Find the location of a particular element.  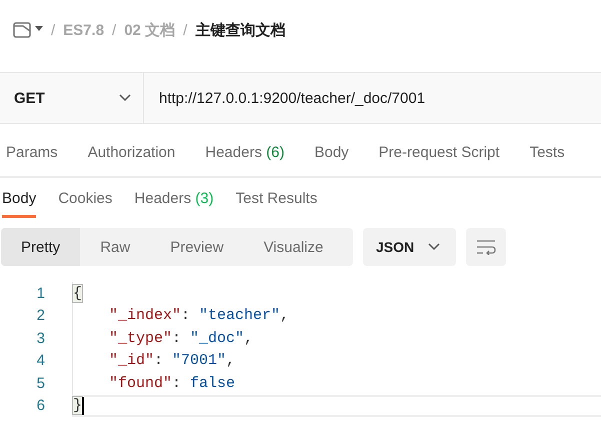

code-line: "found": false is located at coordinates (336, 383).